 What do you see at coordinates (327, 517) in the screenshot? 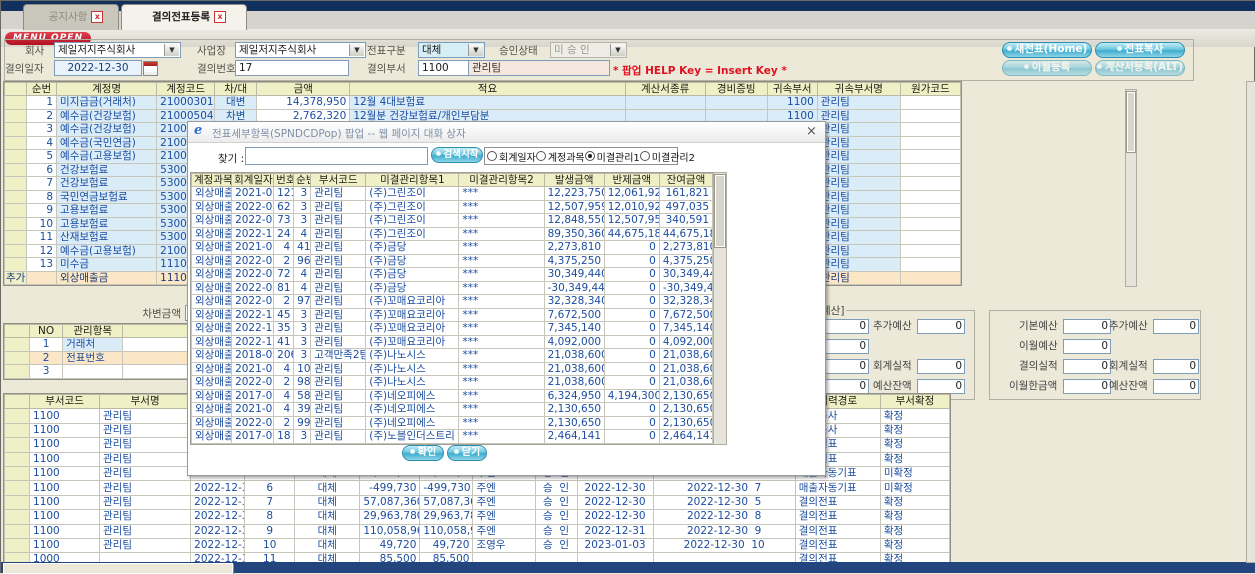
I see `grid-cell: 대체` at bounding box center [327, 517].